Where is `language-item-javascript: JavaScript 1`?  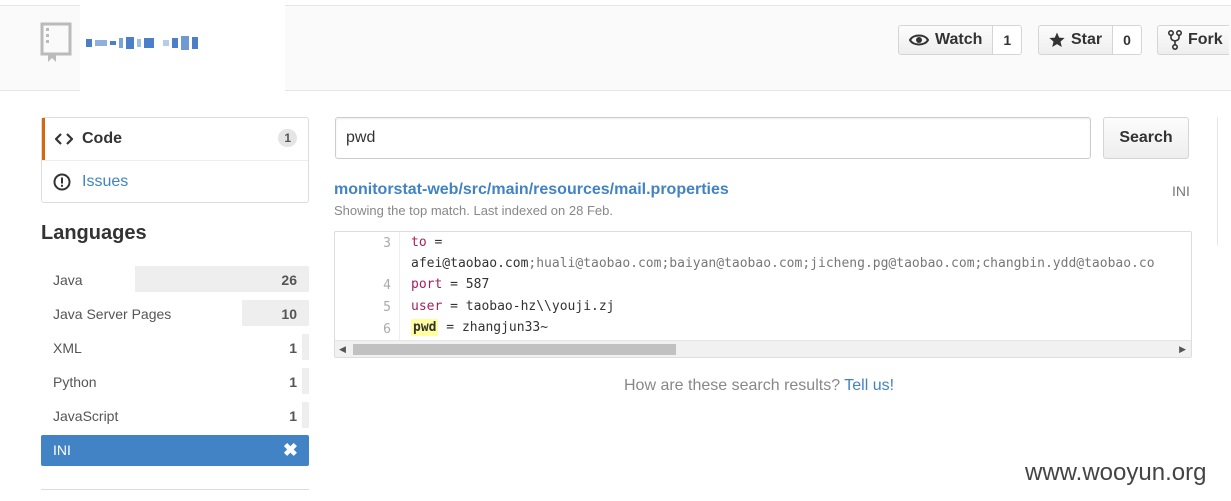
language-item-javascript: JavaScript 1 is located at coordinates (175, 417).